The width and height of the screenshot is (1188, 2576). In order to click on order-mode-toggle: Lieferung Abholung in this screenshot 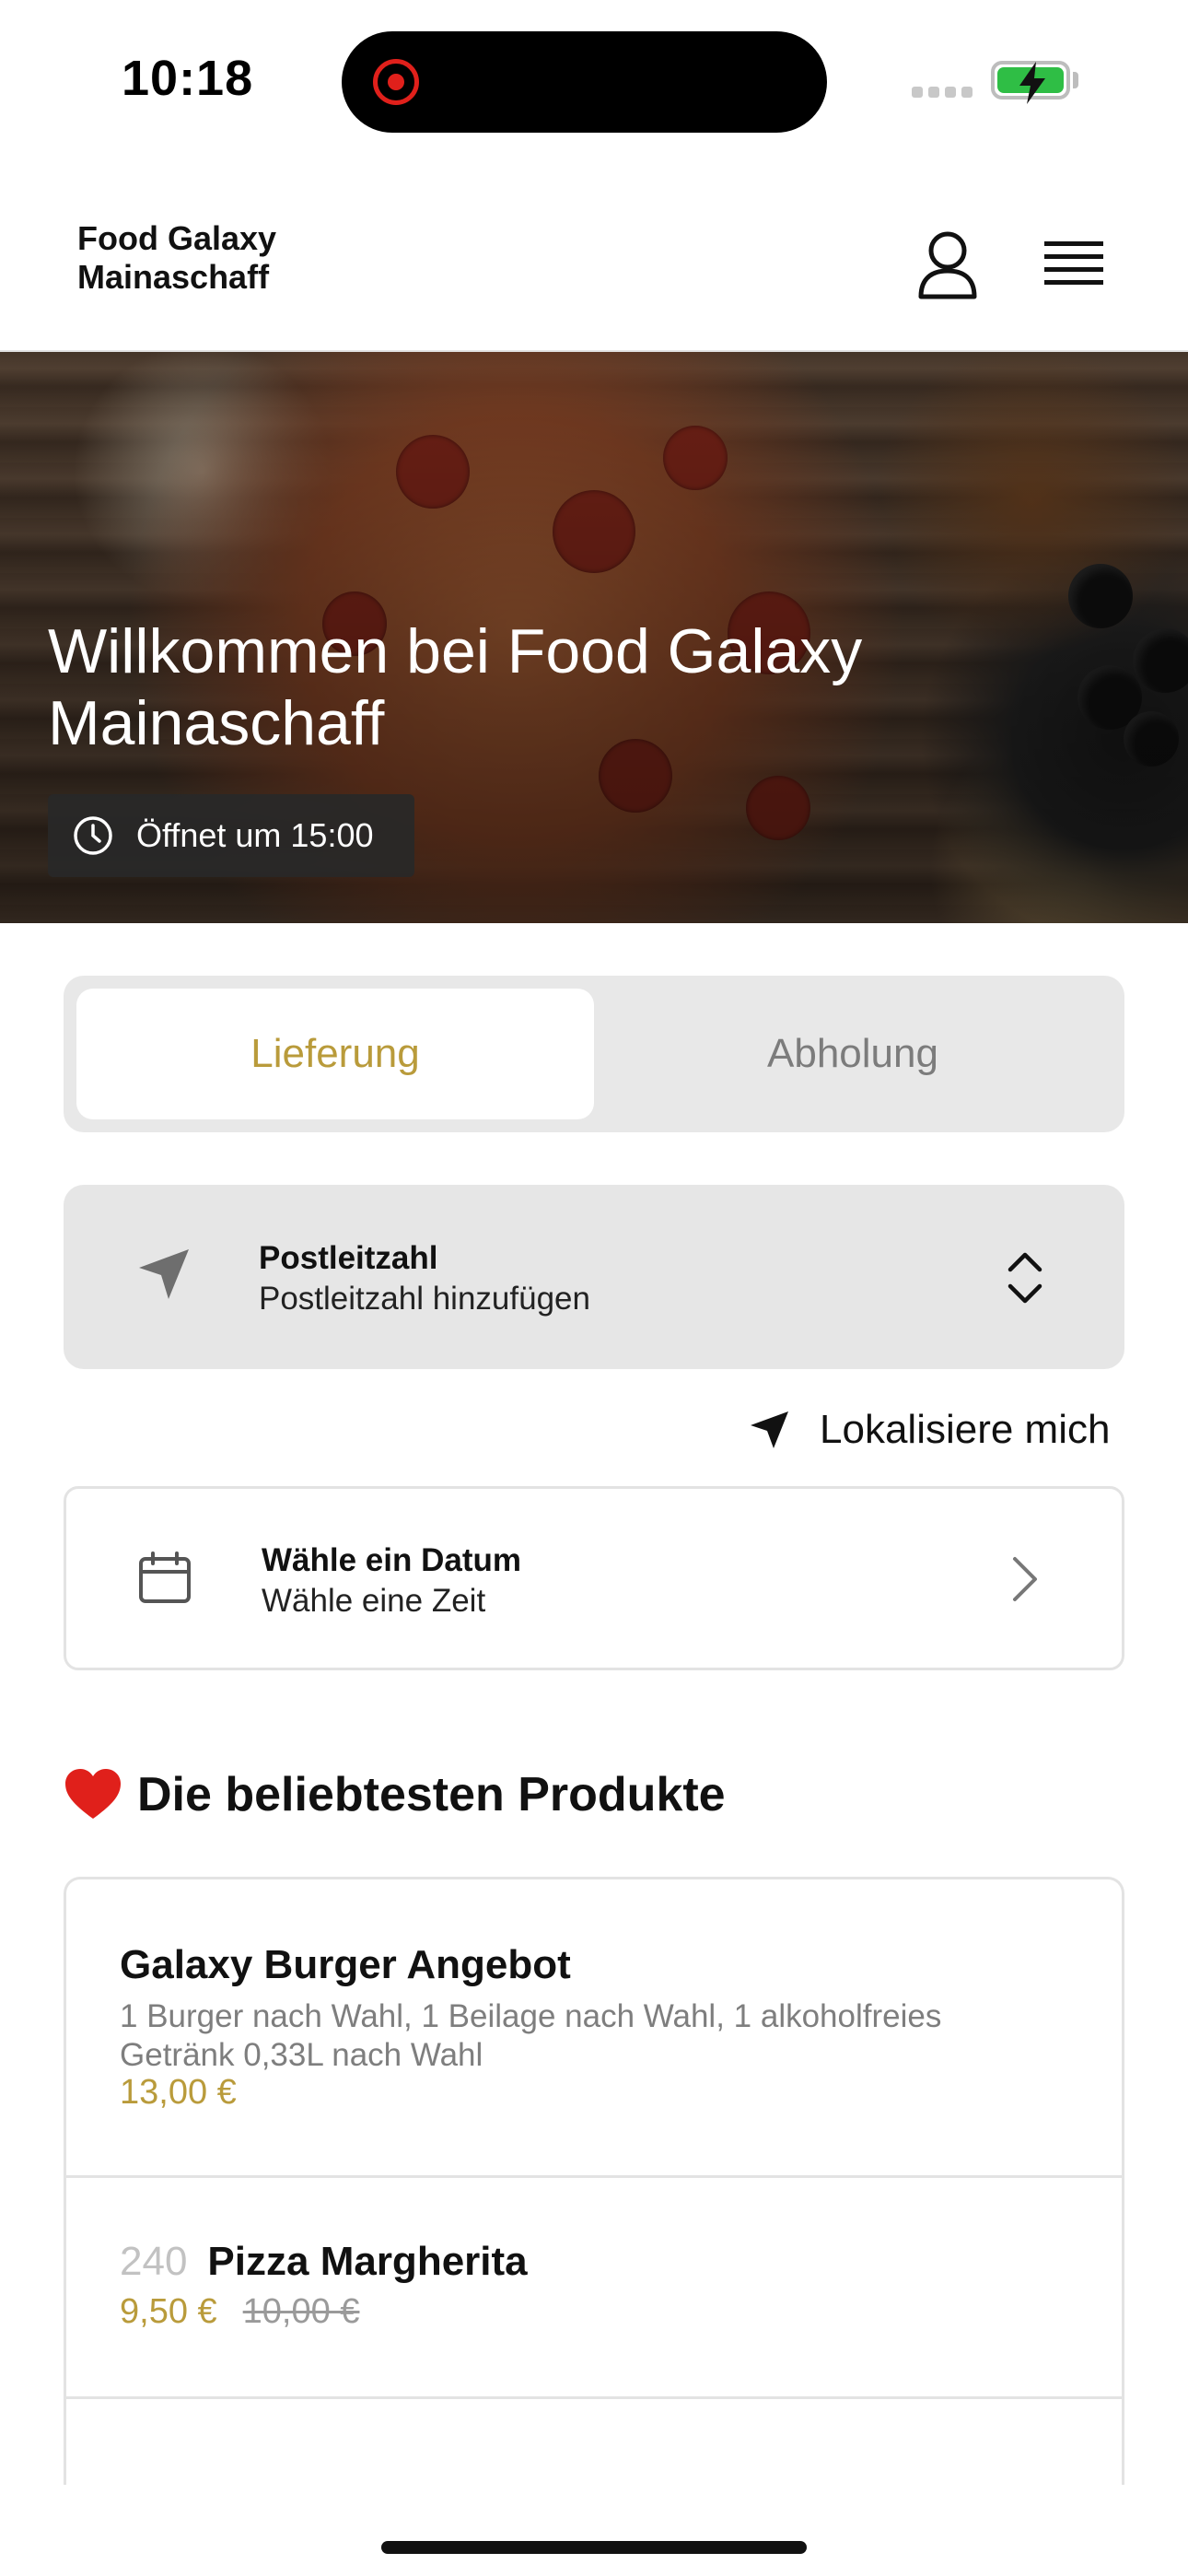, I will do `click(594, 1054)`.